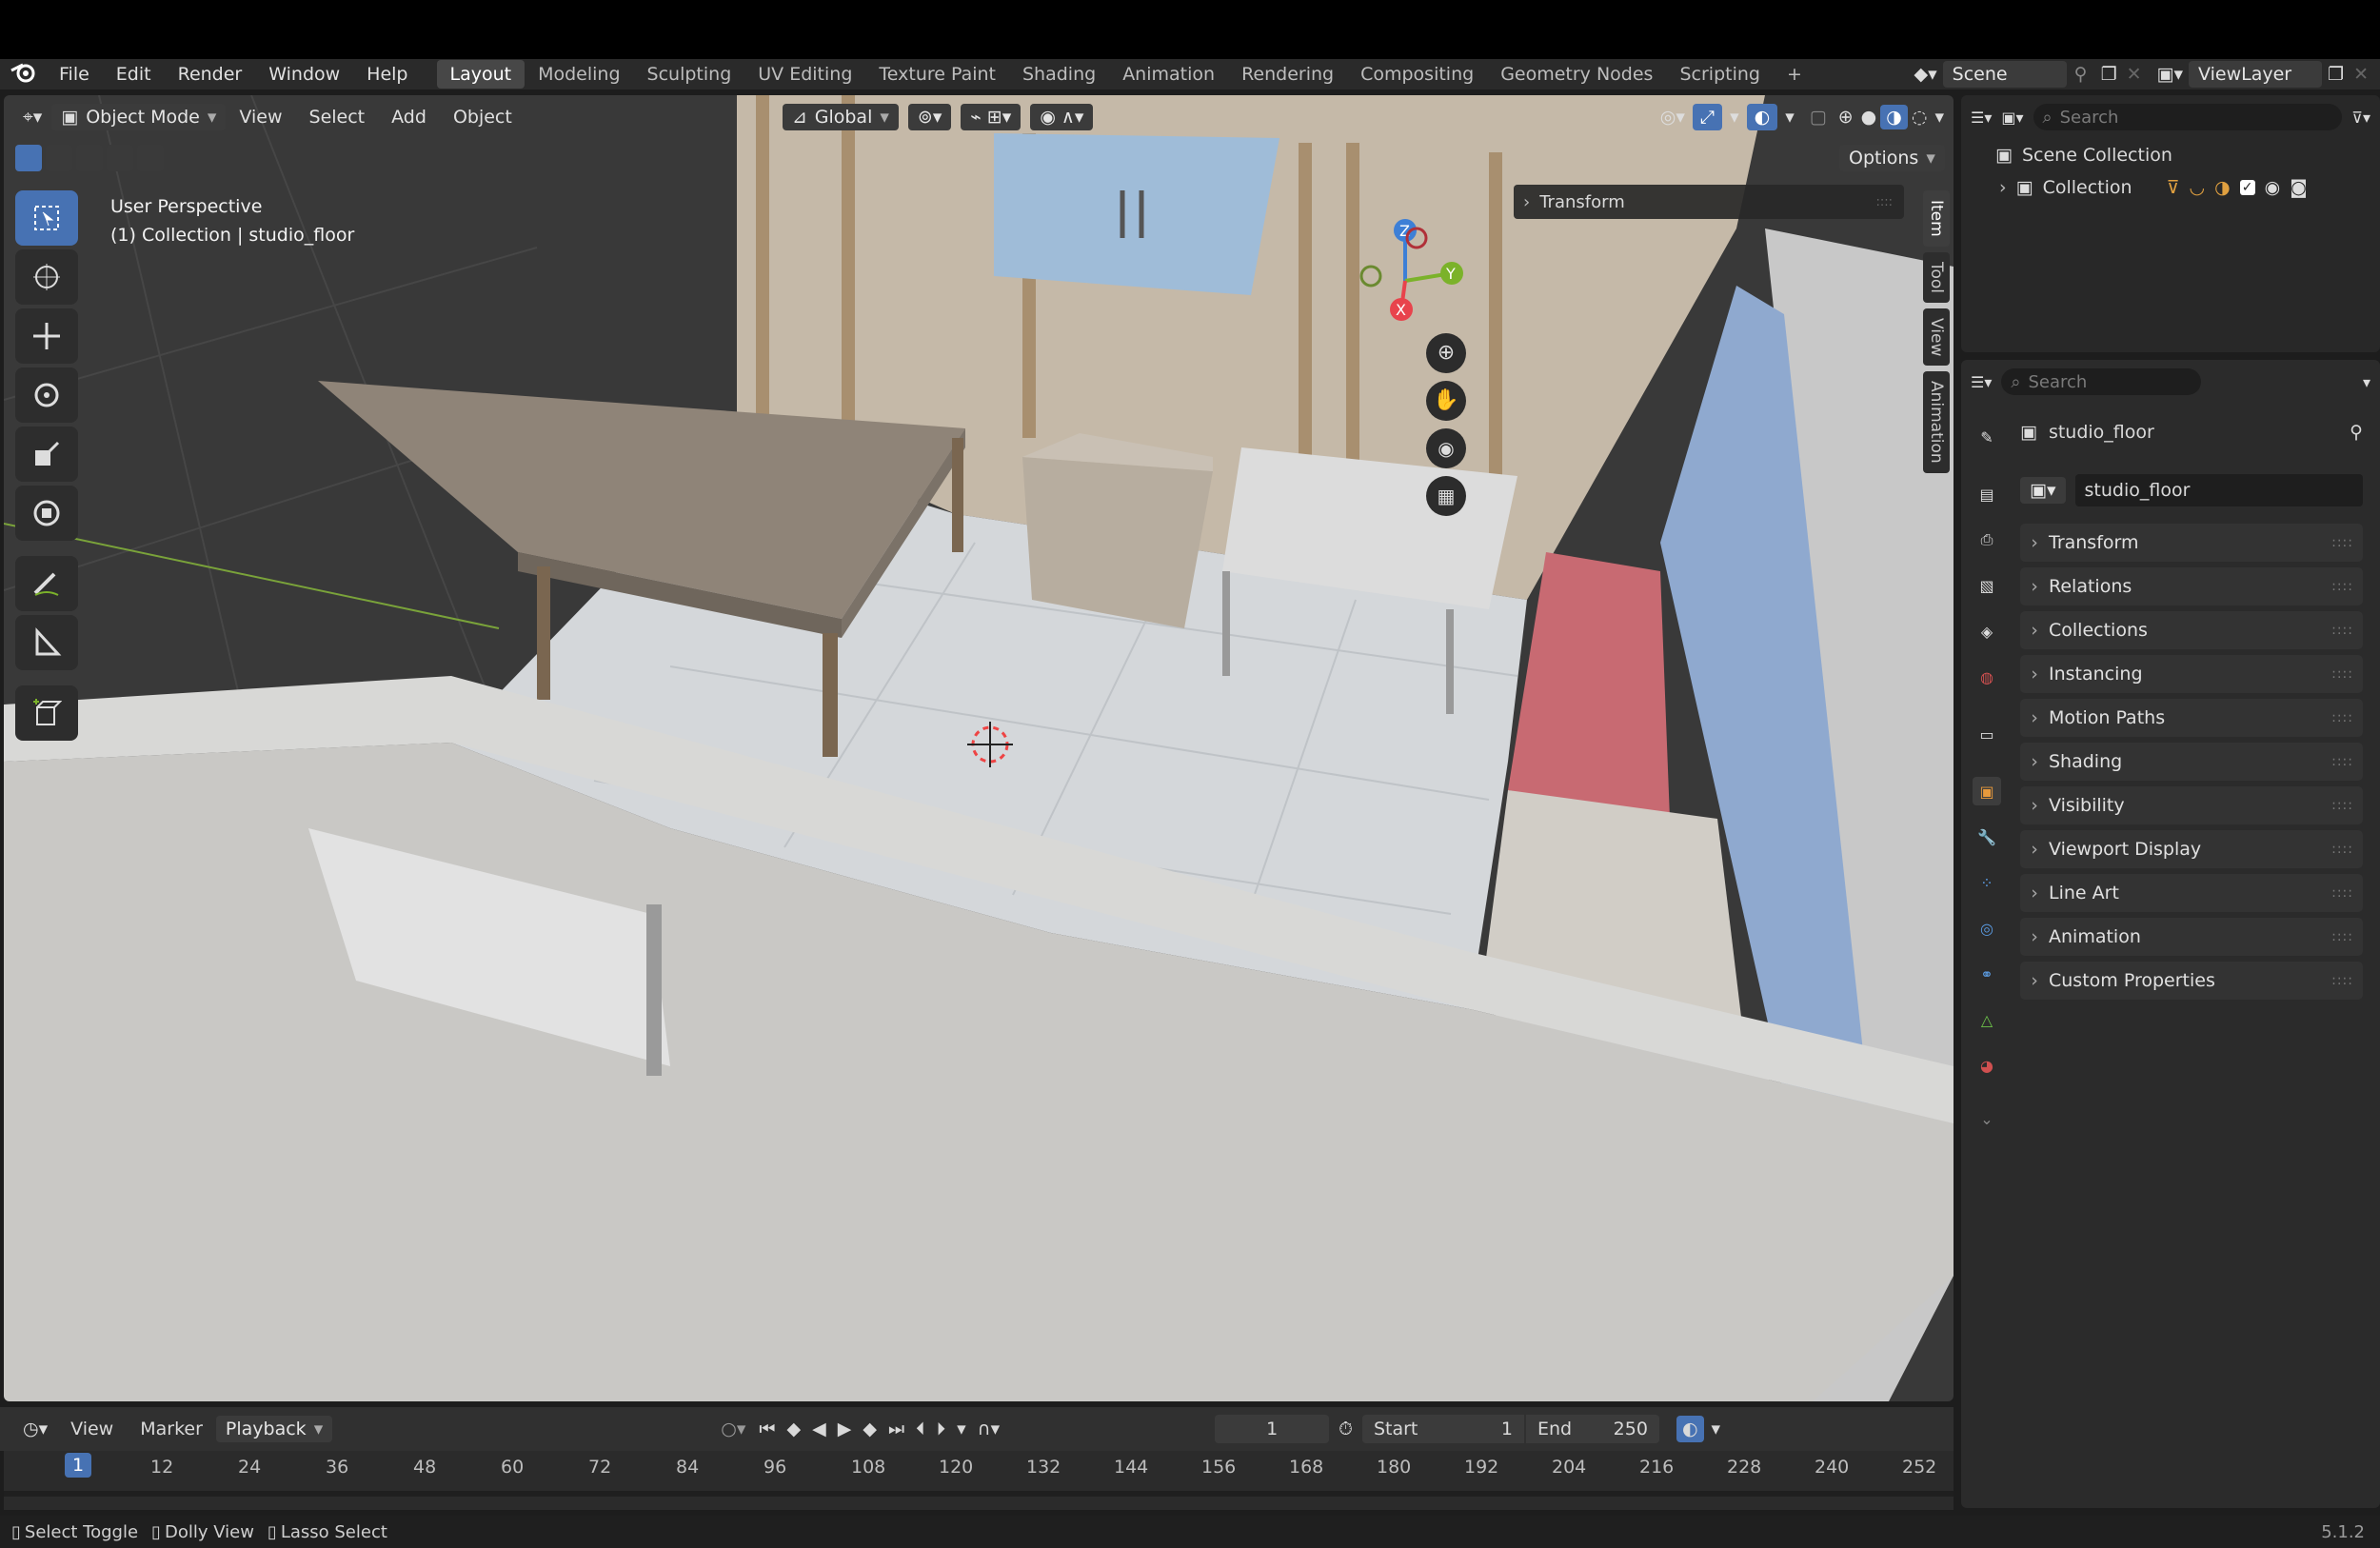 The image size is (2380, 1548). Describe the element at coordinates (1987, 734) in the screenshot. I see `collection-properties-icon: ▭` at that location.